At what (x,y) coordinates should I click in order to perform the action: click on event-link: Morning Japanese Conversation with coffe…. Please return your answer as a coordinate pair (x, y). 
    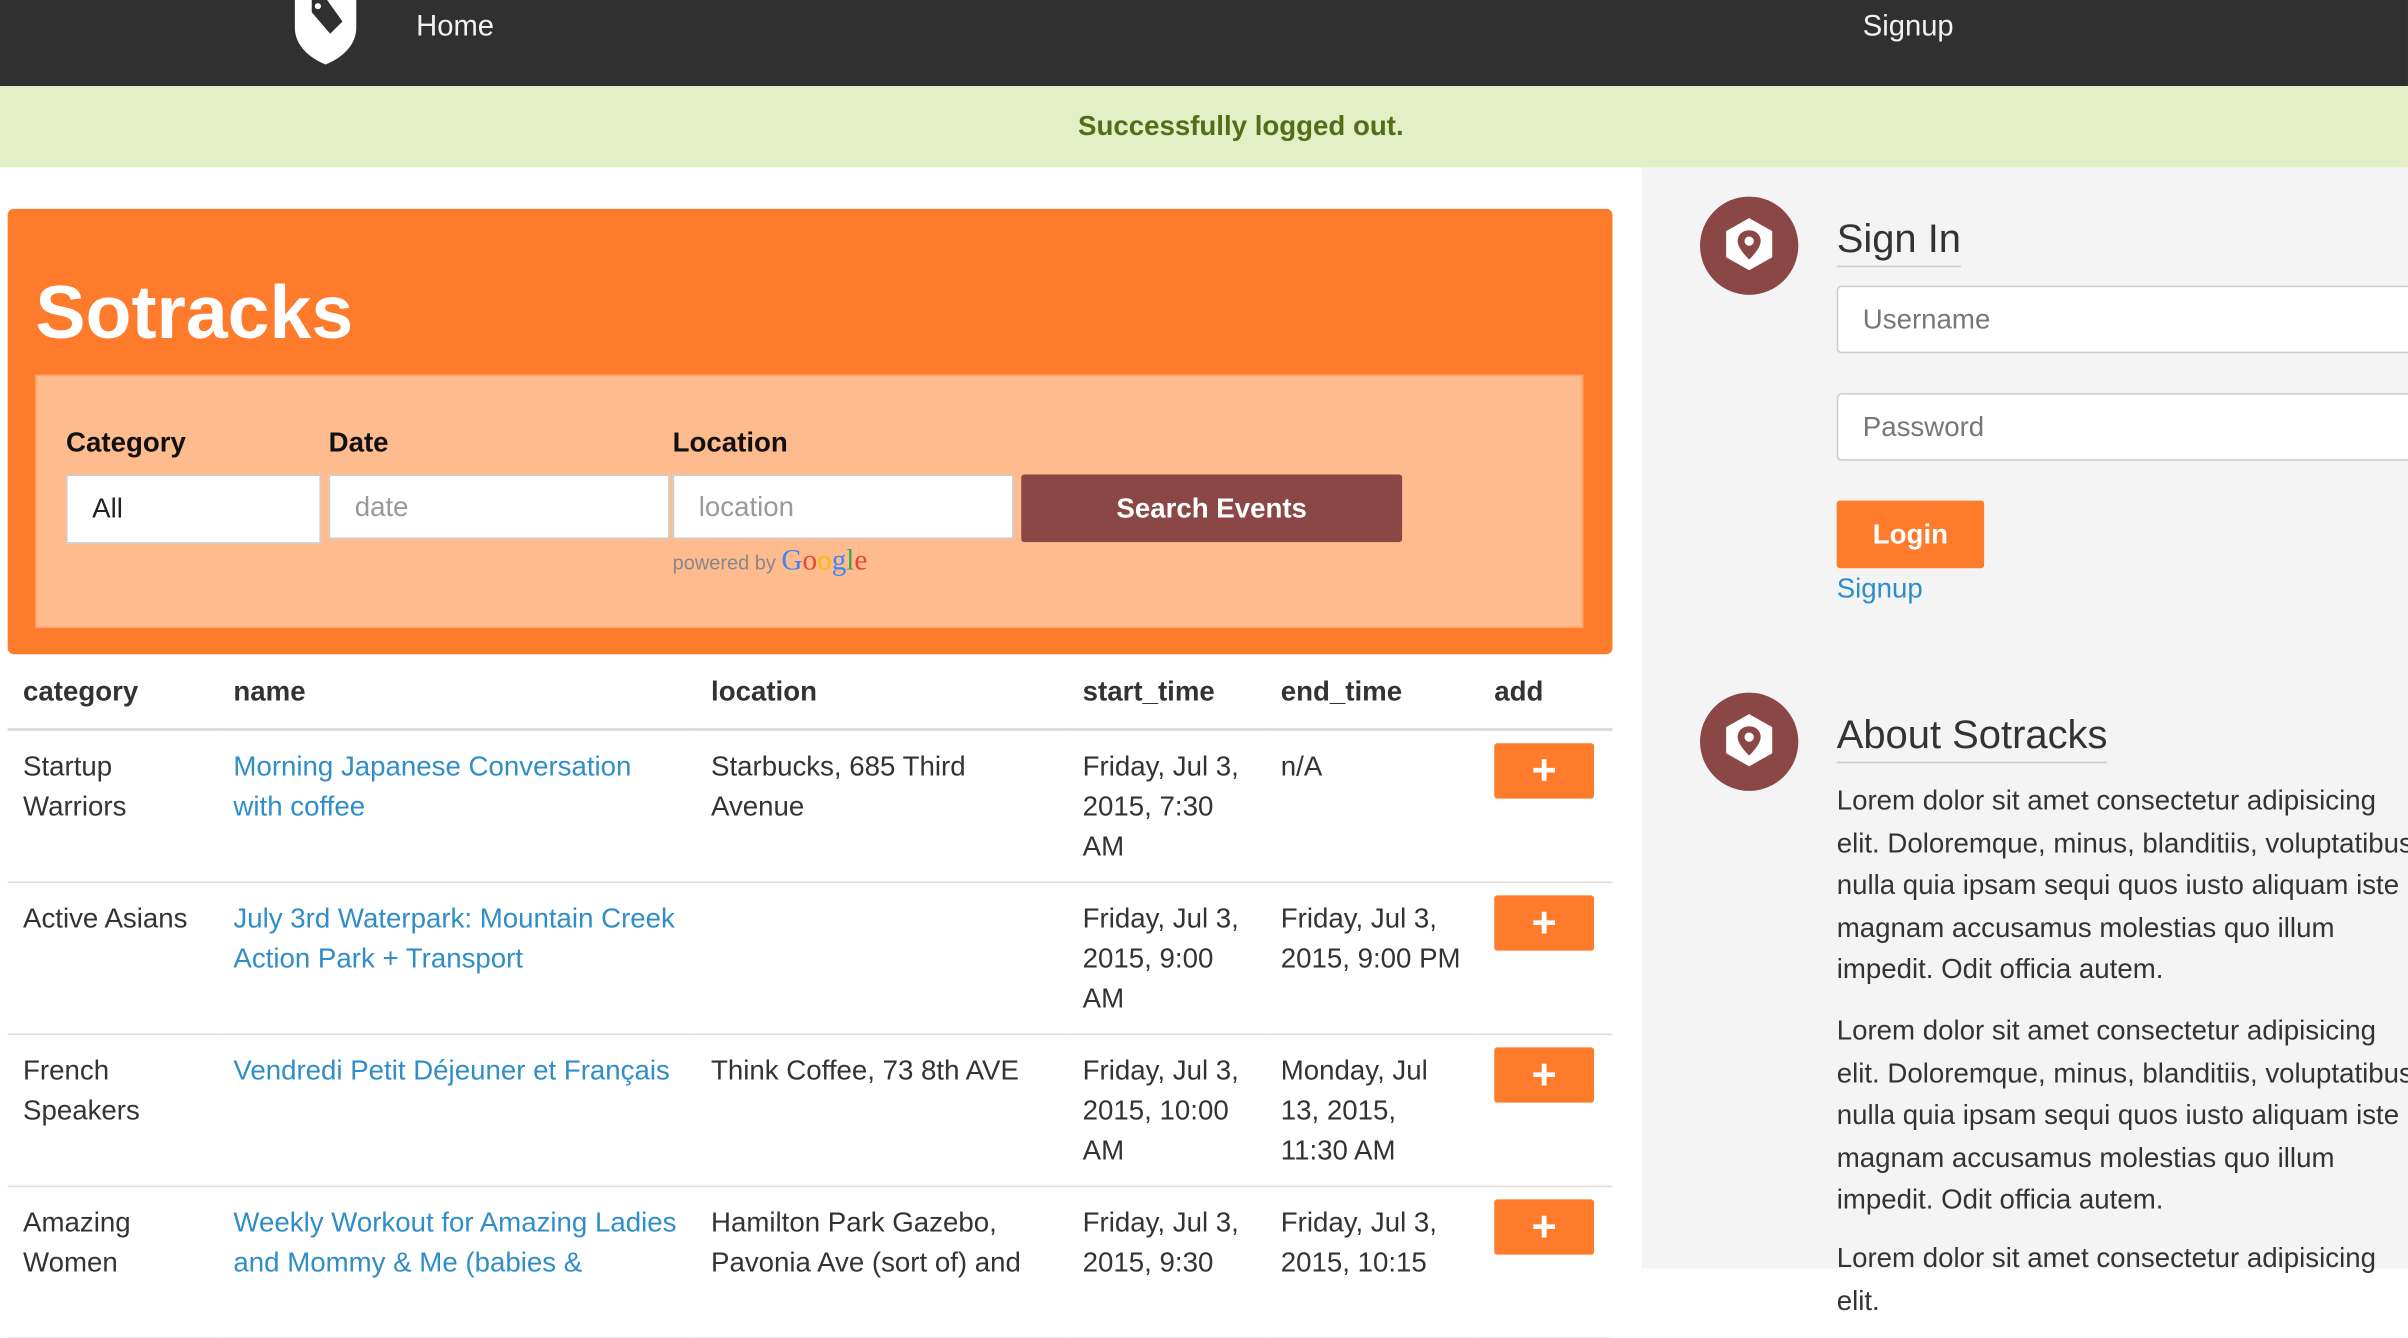
    Looking at the image, I should click on (432, 786).